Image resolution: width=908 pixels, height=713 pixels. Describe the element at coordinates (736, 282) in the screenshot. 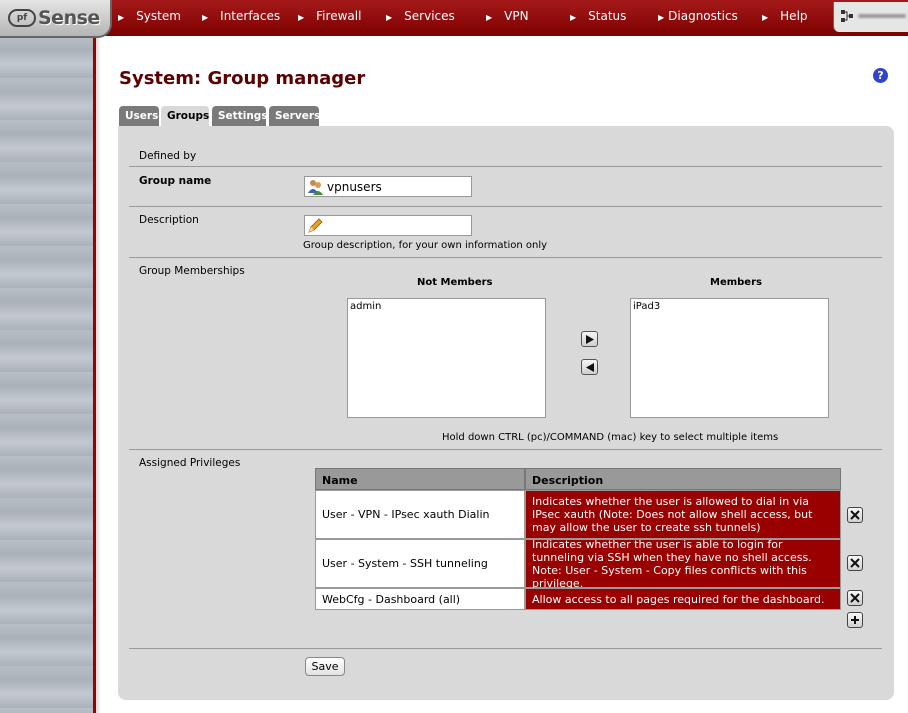

I see `members-heading: Members` at that location.